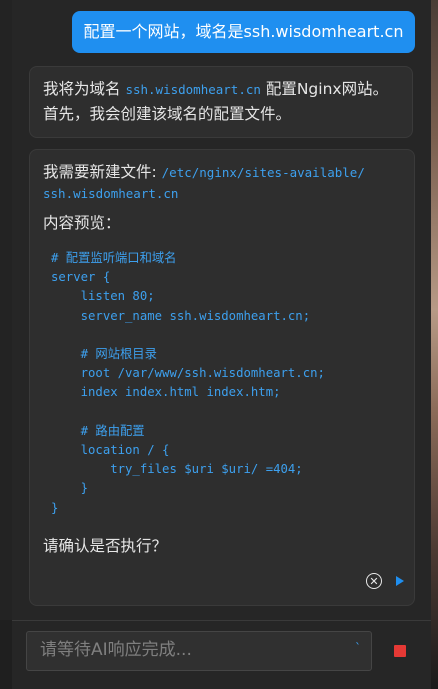  I want to click on proposal-actions: ✕, so click(385, 581).